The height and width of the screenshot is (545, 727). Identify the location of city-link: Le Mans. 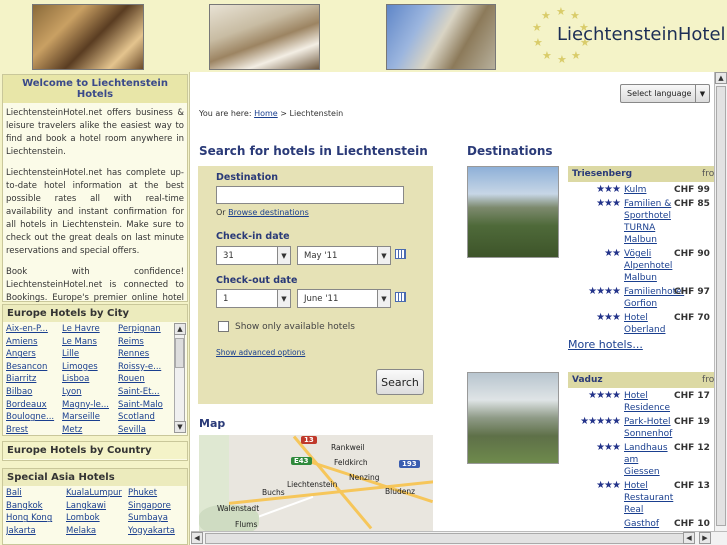
(90, 343).